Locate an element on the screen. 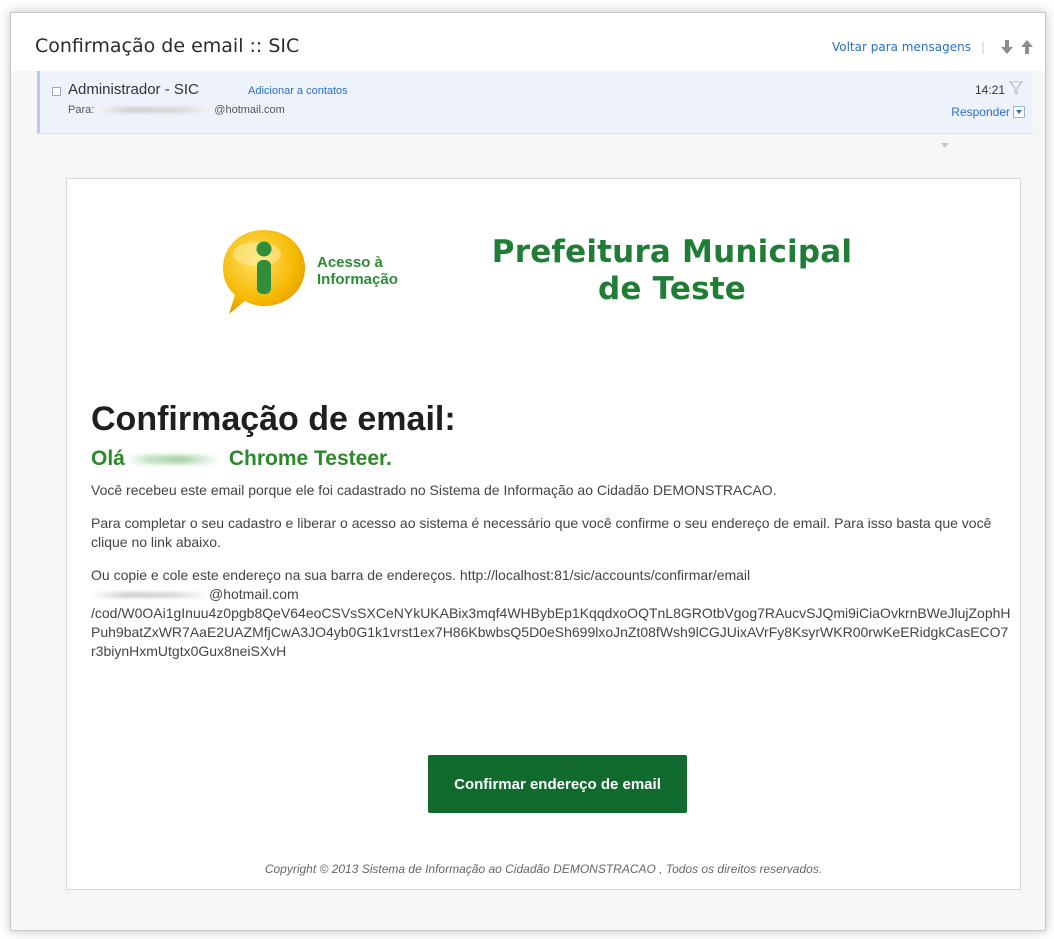 This screenshot has height=939, width=1054. organization-name: Prefeitura Municipal de Teste is located at coordinates (672, 271).